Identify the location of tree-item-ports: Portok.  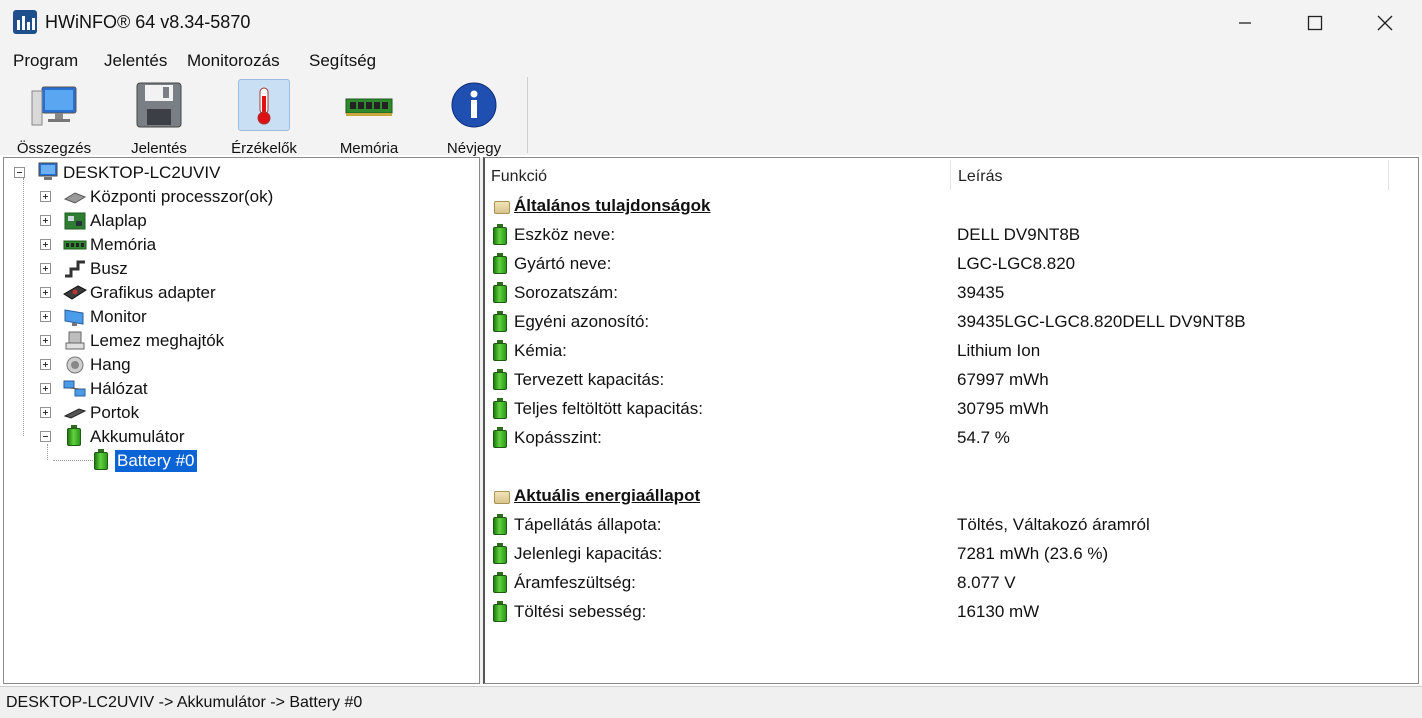
(239, 413).